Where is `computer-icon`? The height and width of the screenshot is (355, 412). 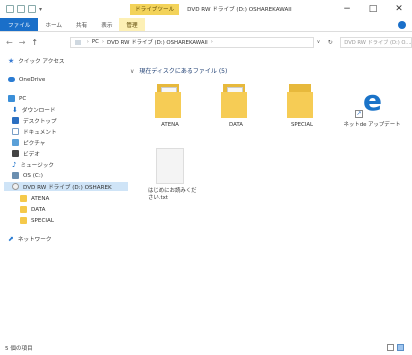 computer-icon is located at coordinates (11, 98).